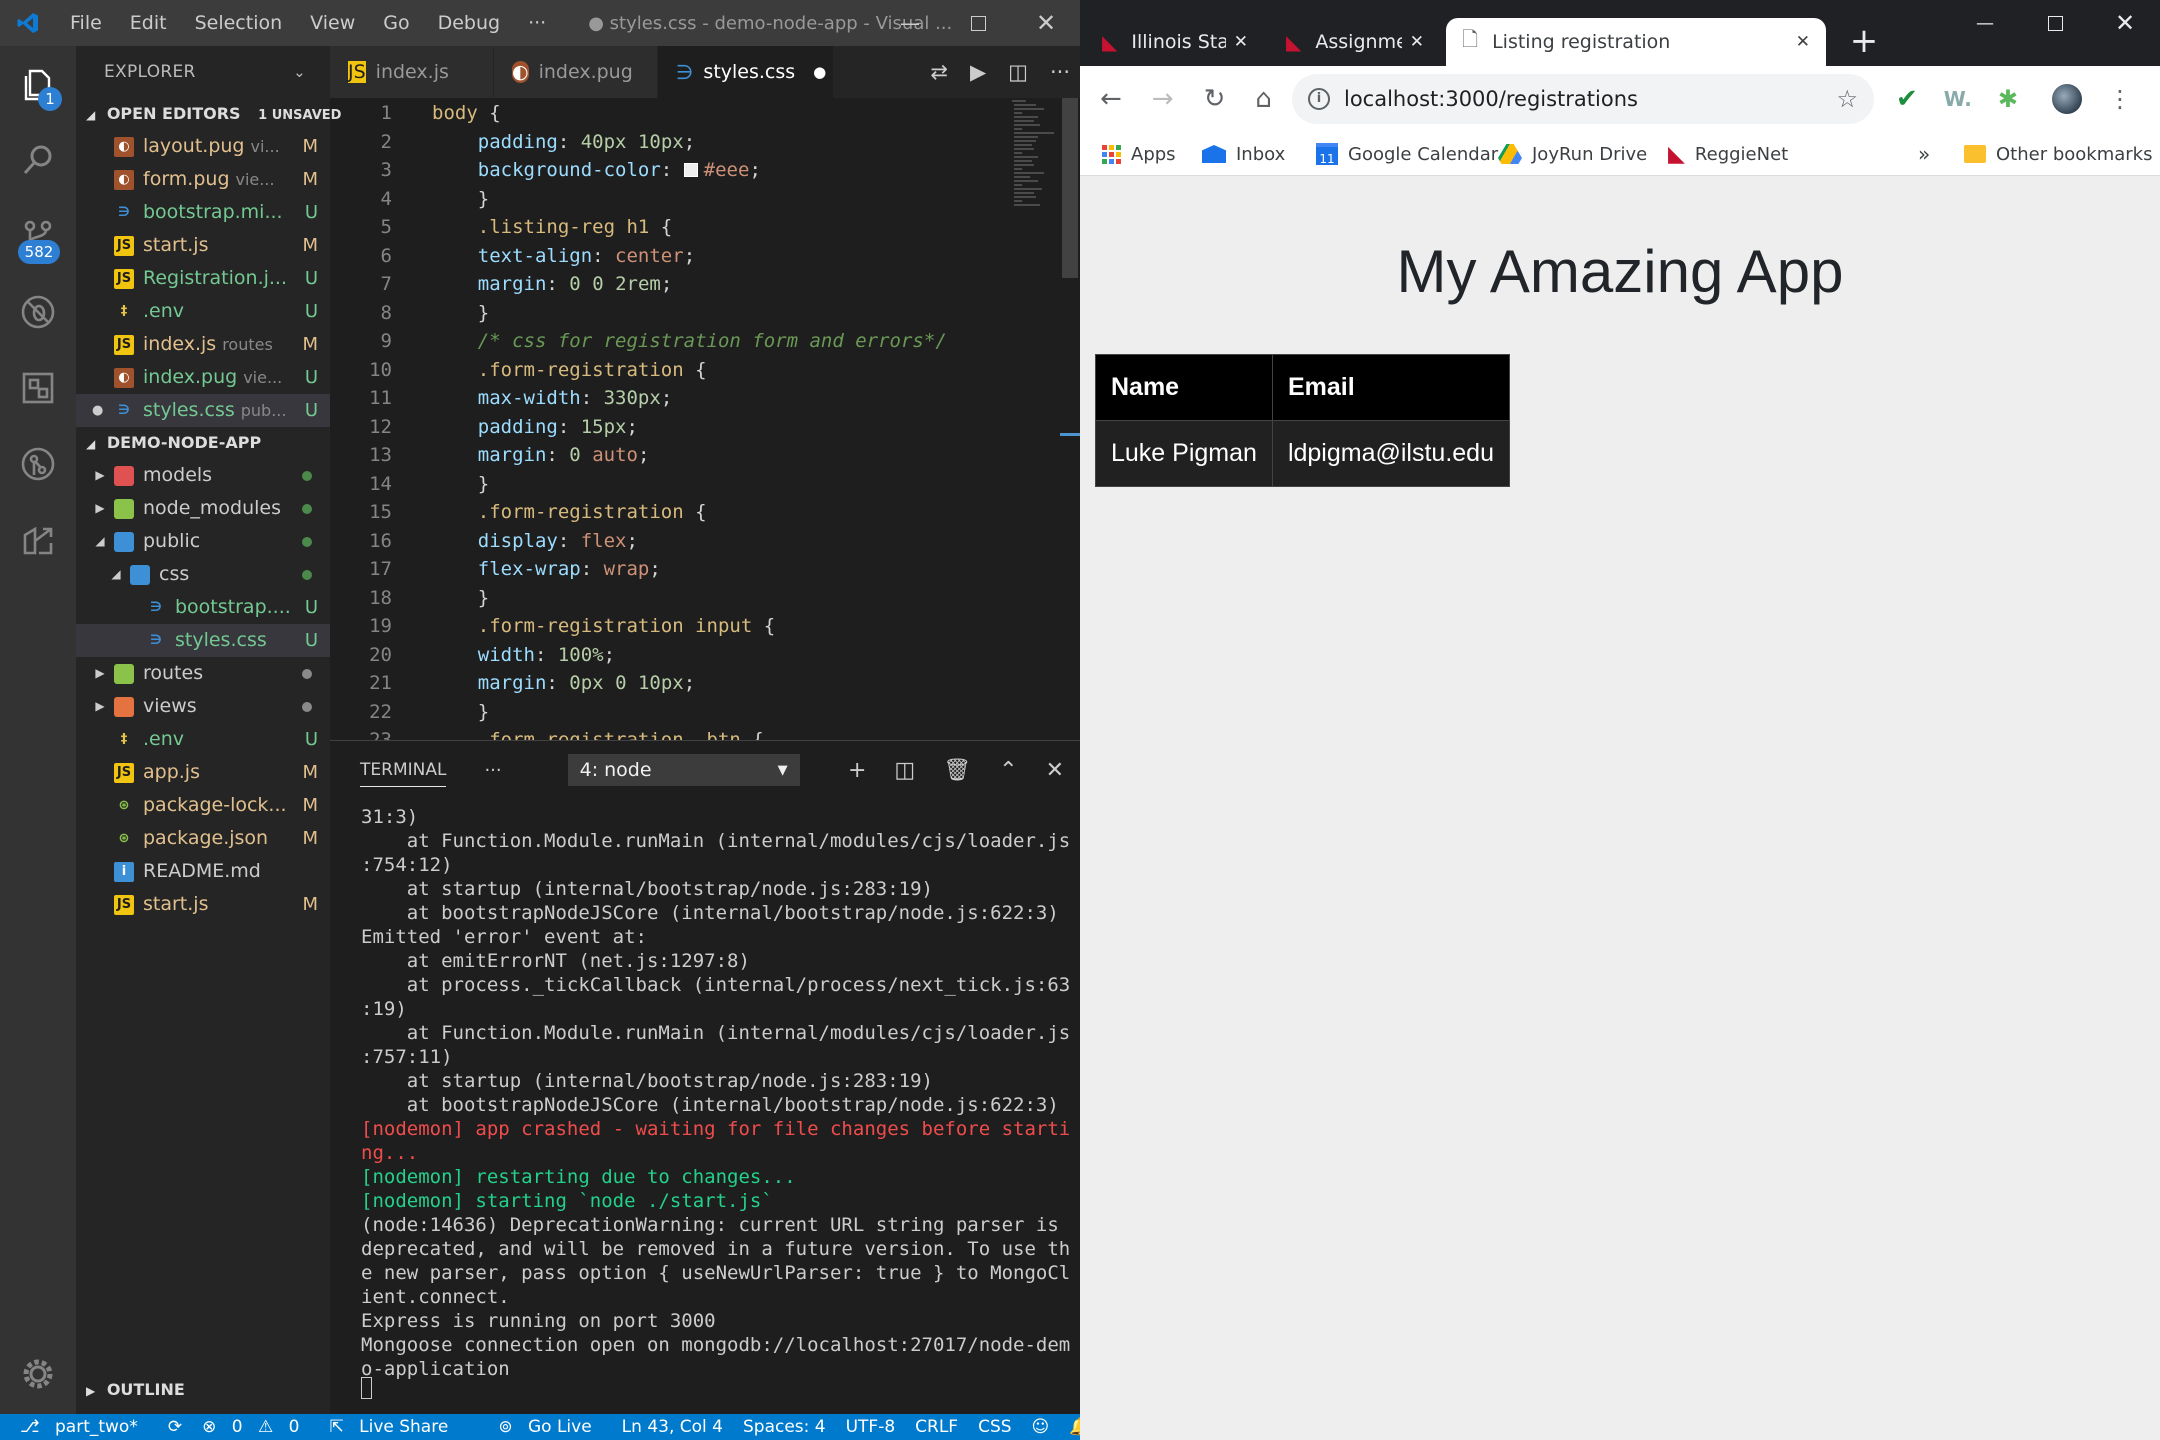 This screenshot has height=1440, width=2160. What do you see at coordinates (1864, 42) in the screenshot?
I see `new-tab-button: +` at bounding box center [1864, 42].